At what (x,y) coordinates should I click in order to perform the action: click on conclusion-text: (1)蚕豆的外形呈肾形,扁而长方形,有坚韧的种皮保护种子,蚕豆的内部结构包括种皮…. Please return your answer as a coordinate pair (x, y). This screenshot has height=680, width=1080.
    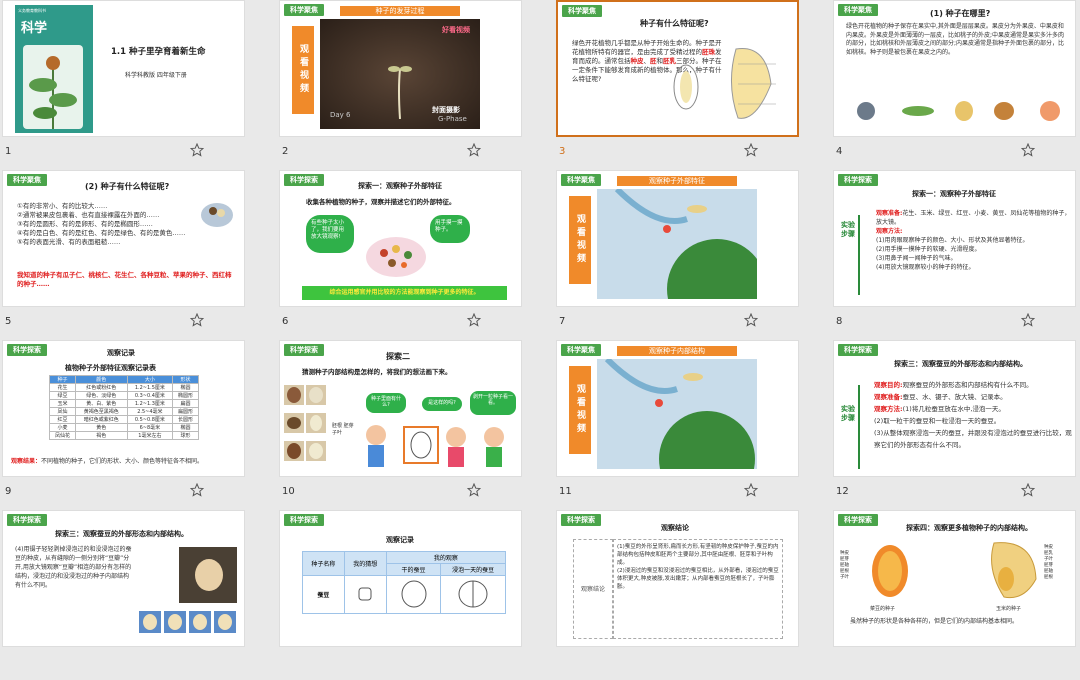
    Looking at the image, I should click on (698, 589).